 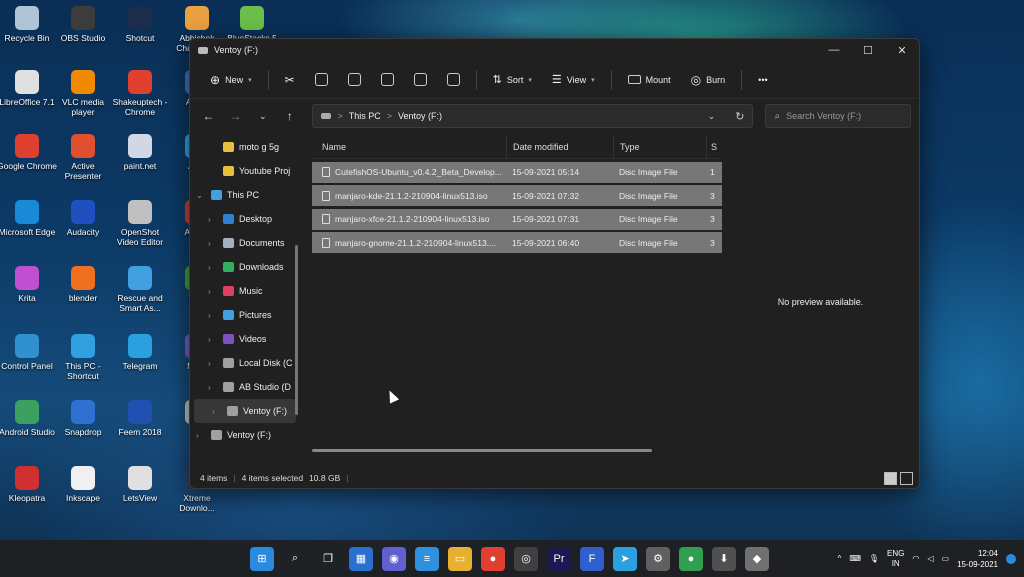 What do you see at coordinates (140, 24) in the screenshot?
I see `desktop-icon: Shotcut` at bounding box center [140, 24].